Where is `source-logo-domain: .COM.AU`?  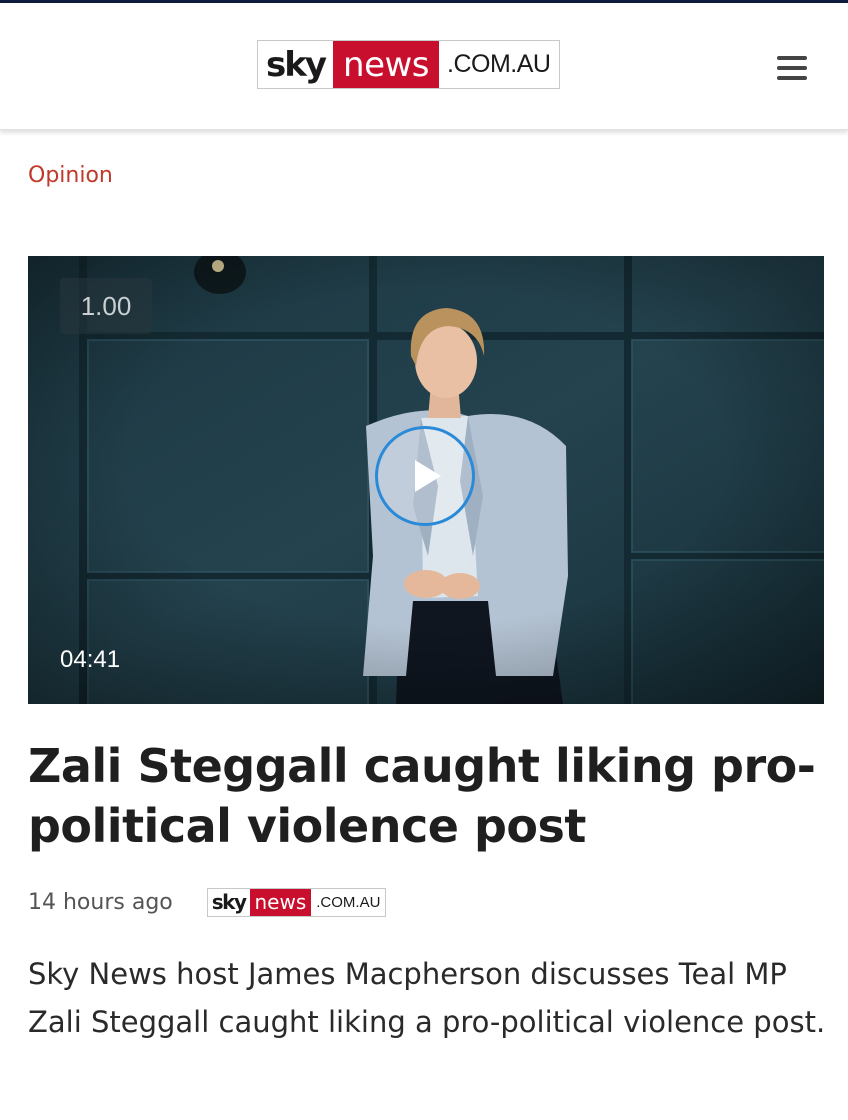
source-logo-domain: .COM.AU is located at coordinates (348, 902).